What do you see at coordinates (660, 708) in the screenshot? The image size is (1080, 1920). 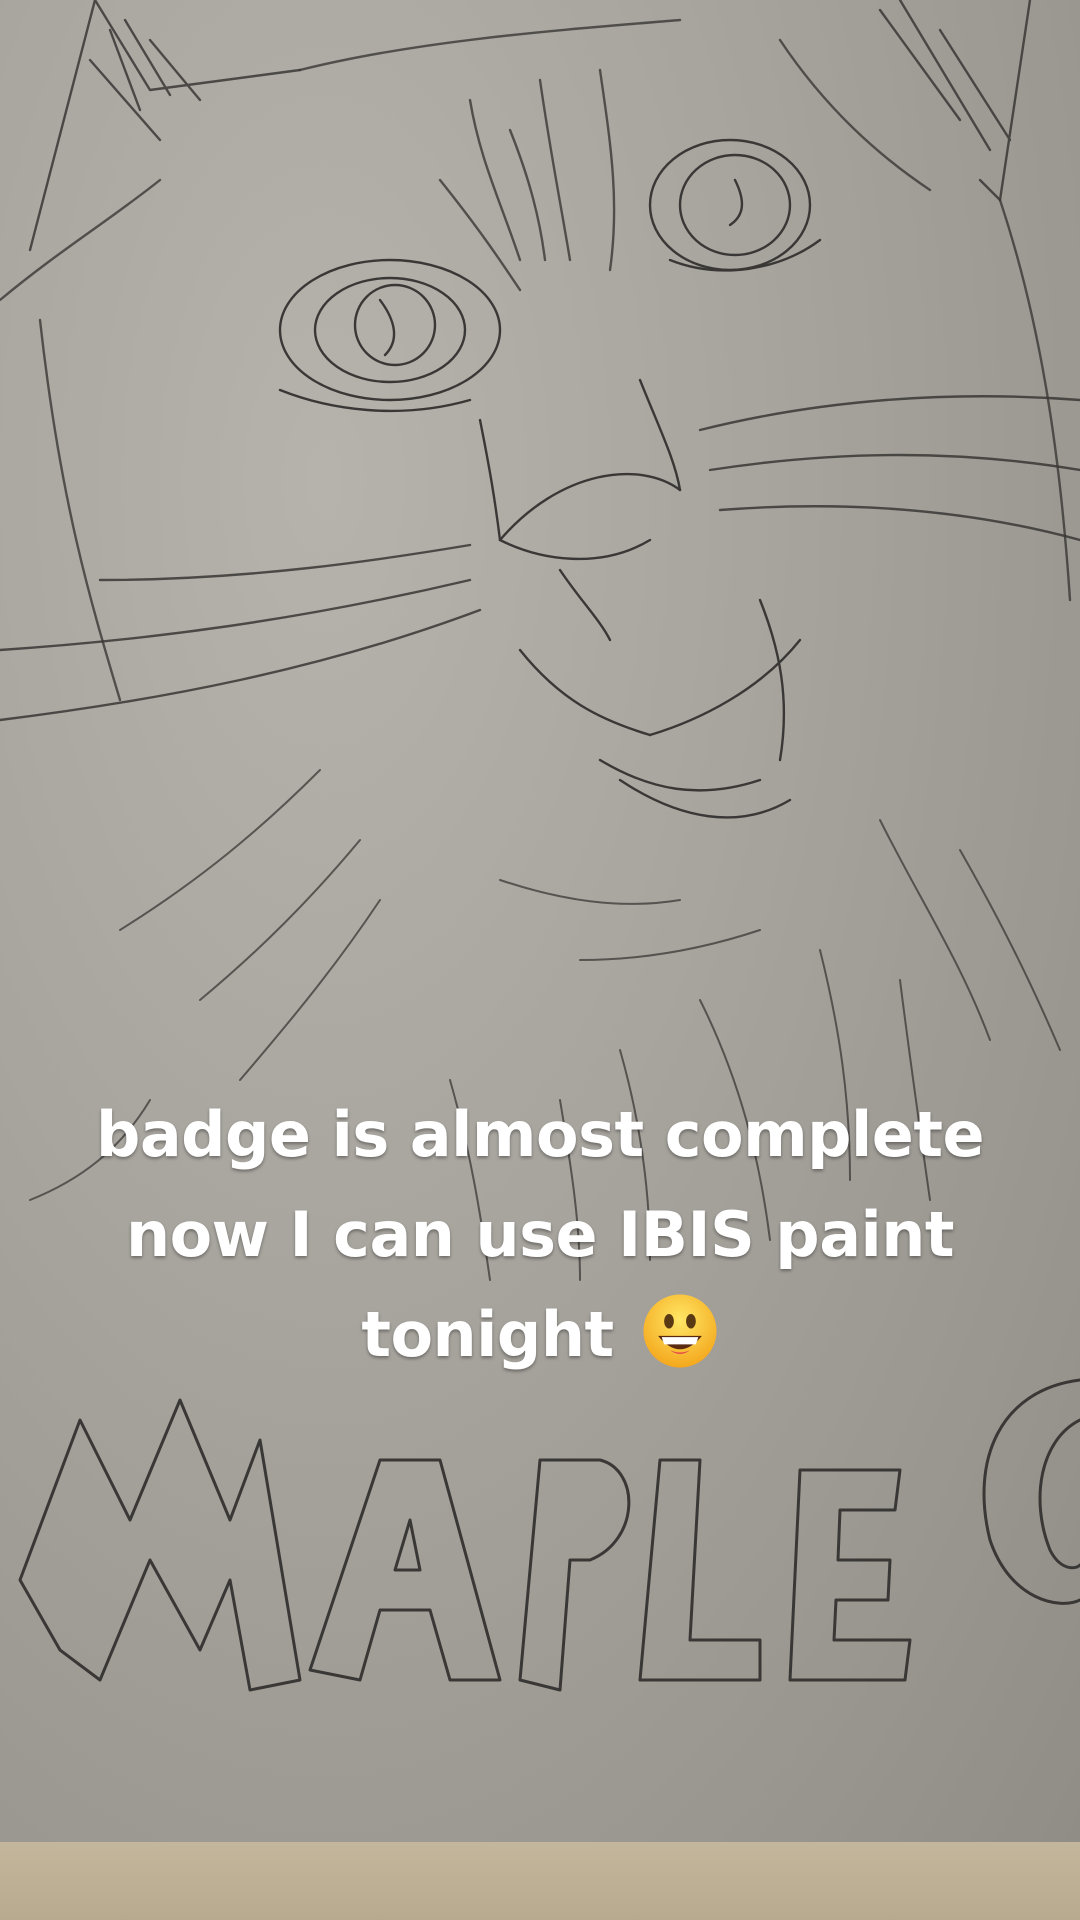 I see `cat-mouth` at bounding box center [660, 708].